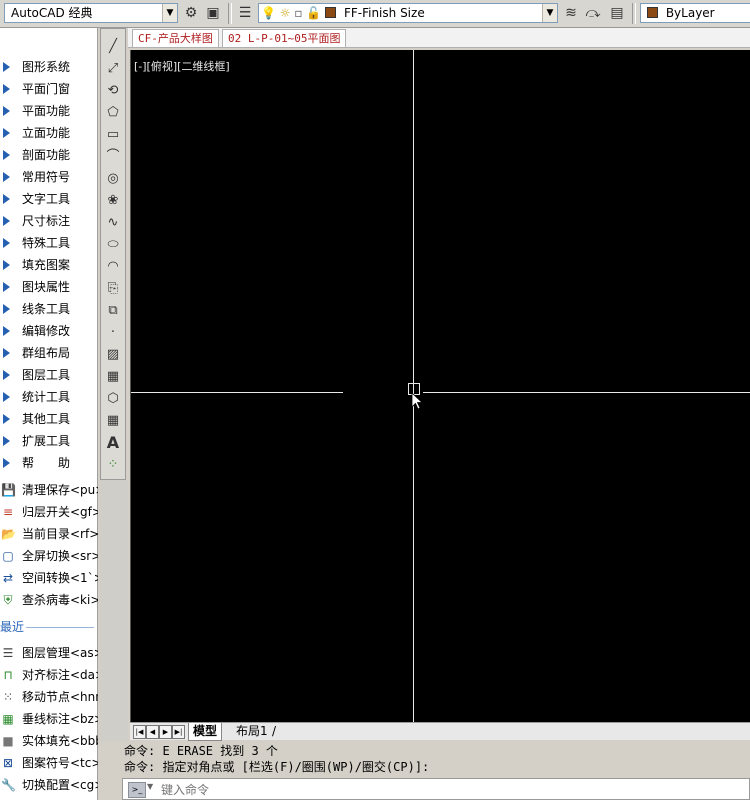  What do you see at coordinates (49, 719) in the screenshot?
I see `palette-command-item: ▦ 垂线标注<bz>` at bounding box center [49, 719].